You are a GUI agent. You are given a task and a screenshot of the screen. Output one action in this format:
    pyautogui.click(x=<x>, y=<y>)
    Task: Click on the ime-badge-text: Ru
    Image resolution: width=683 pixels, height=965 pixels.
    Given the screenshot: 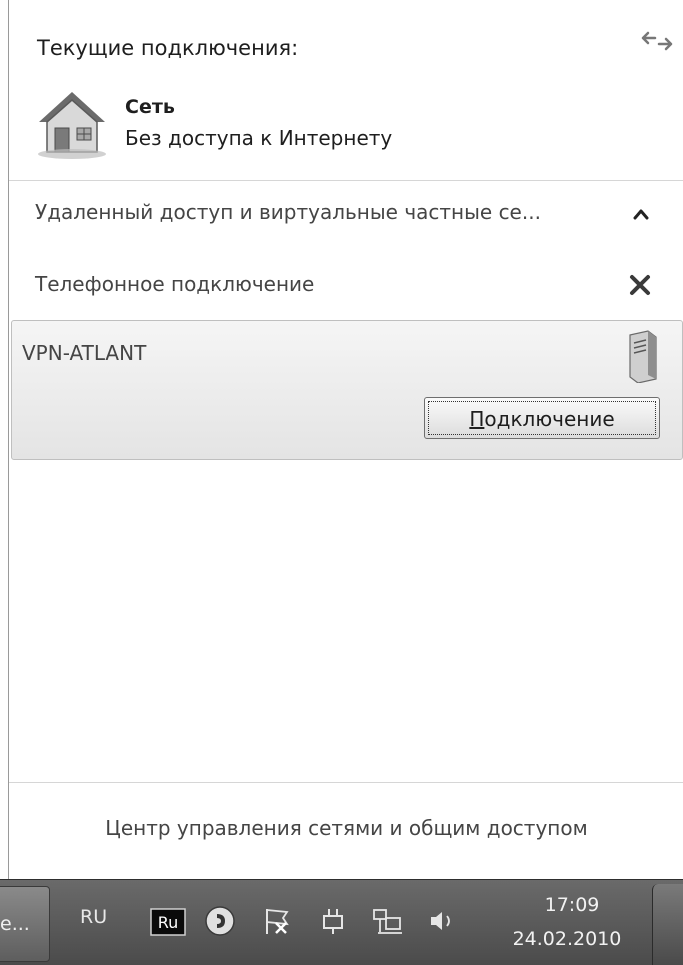 What is the action you would take?
    pyautogui.click(x=168, y=922)
    